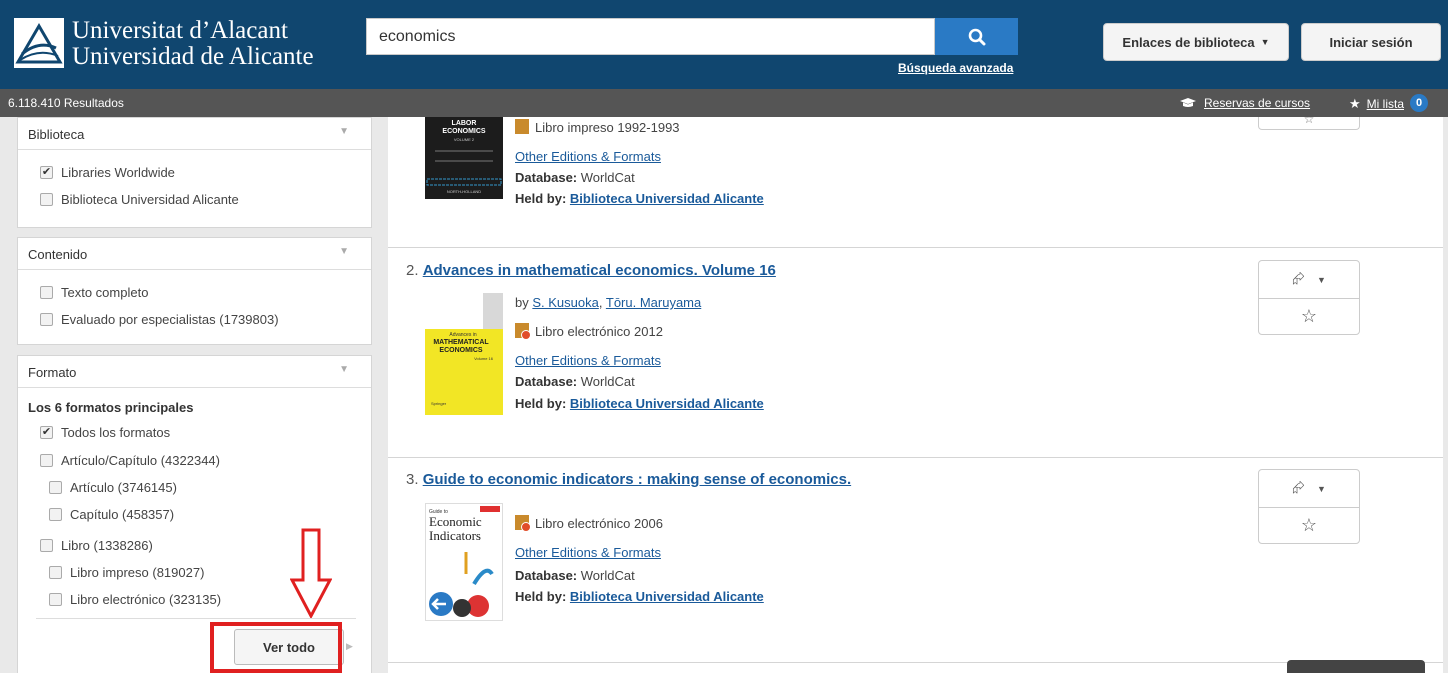 The image size is (1448, 673). Describe the element at coordinates (955, 68) in the screenshot. I see `advanced-search-link: Búsqueda avanzada` at that location.